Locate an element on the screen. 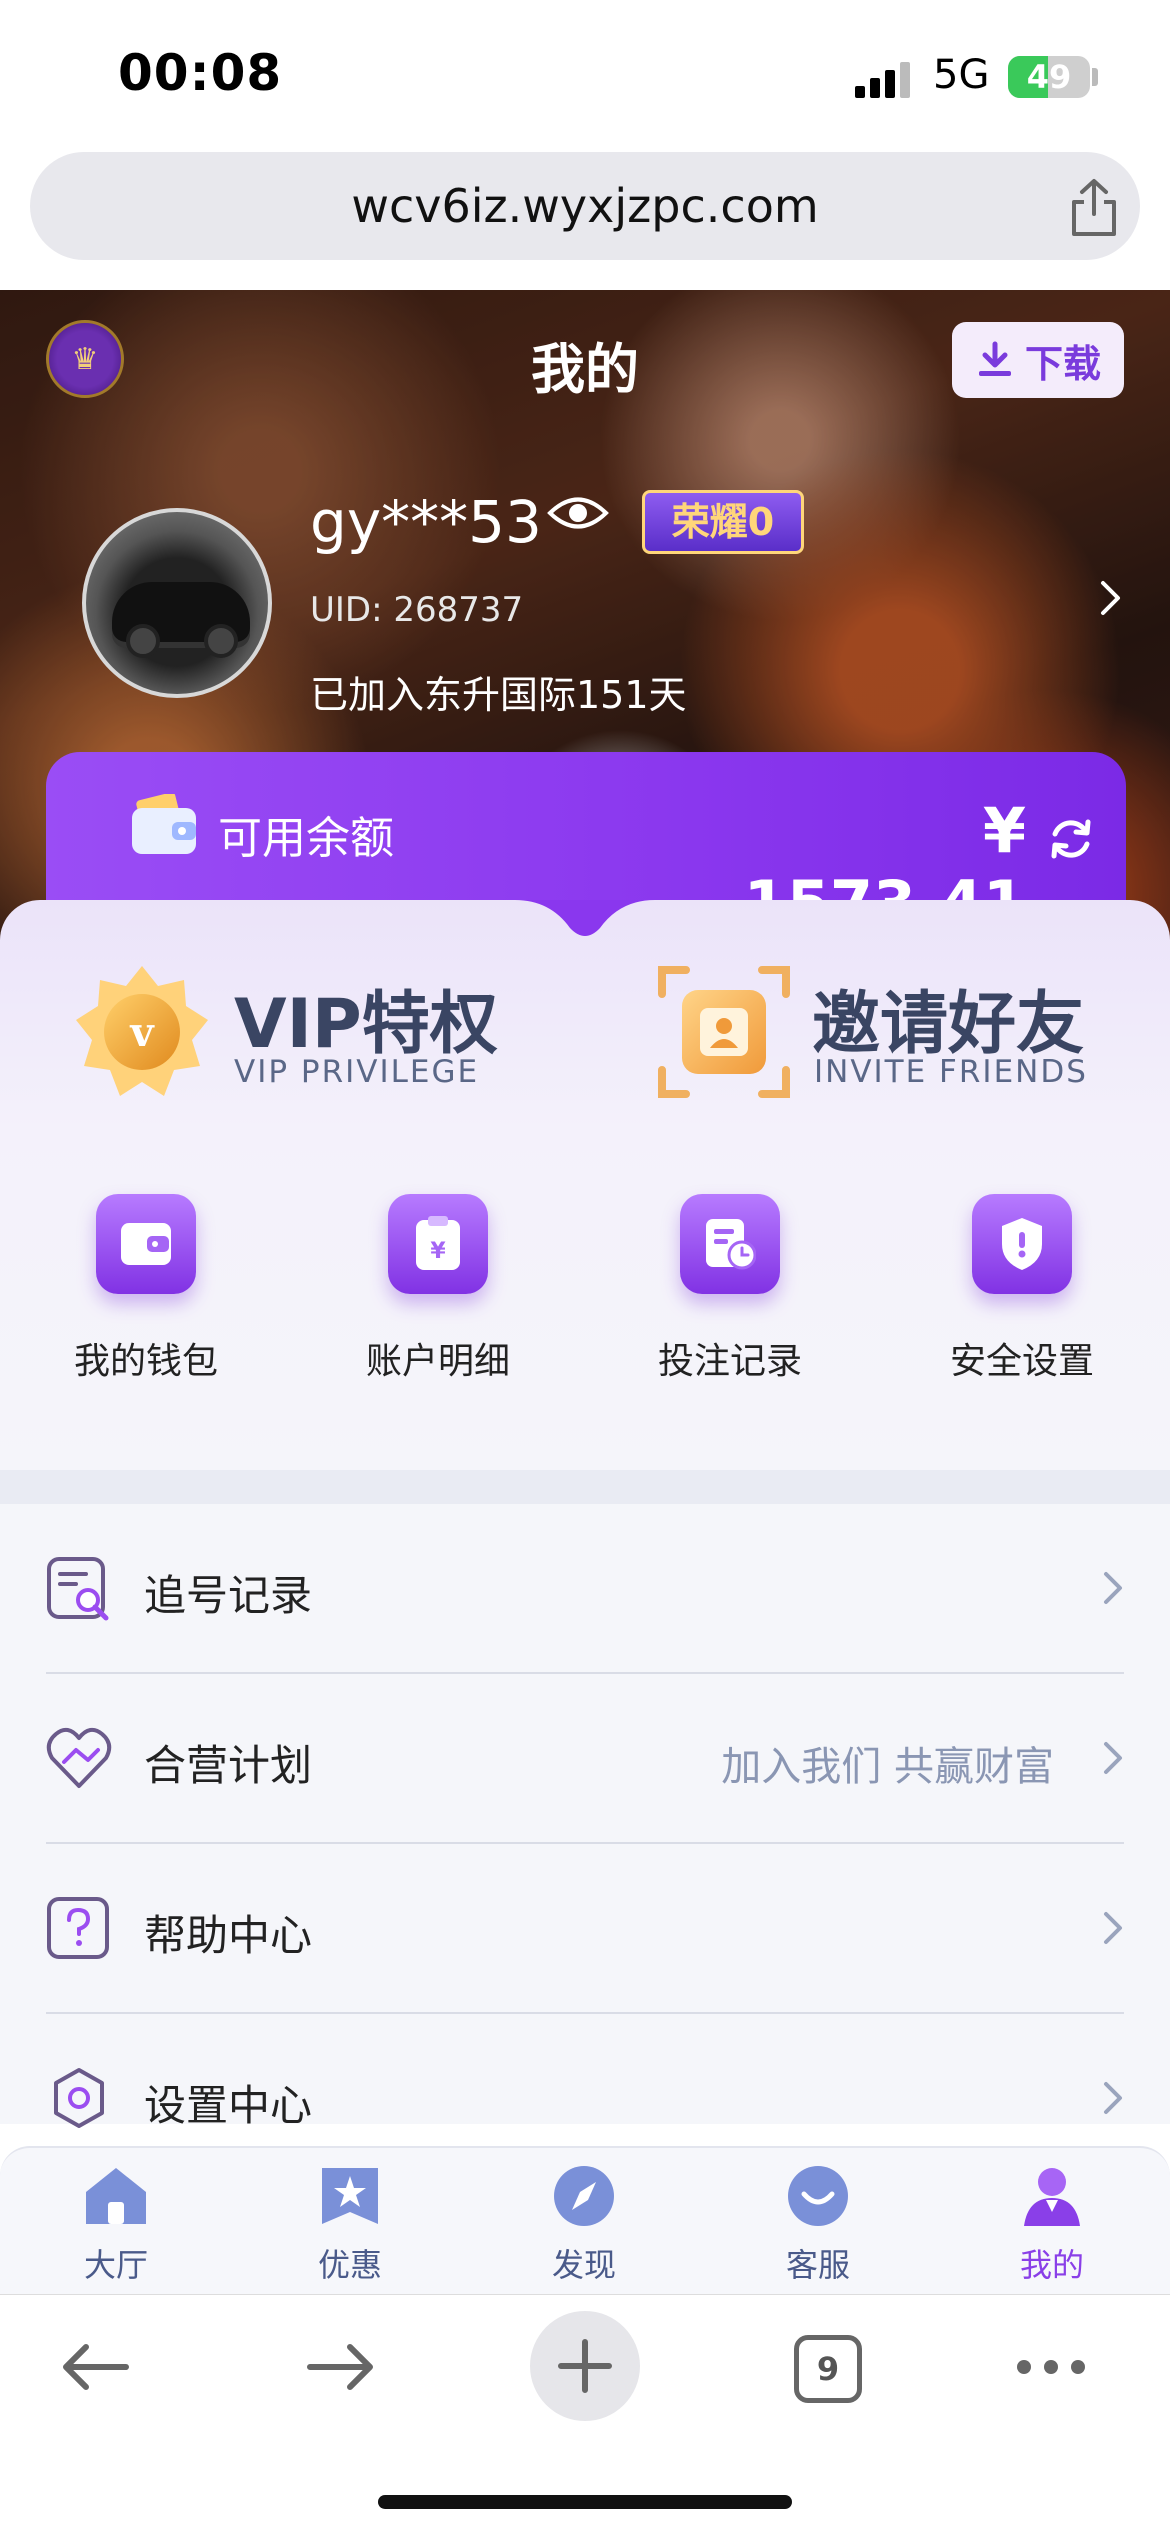  new-tab-button is located at coordinates (585, 2366).